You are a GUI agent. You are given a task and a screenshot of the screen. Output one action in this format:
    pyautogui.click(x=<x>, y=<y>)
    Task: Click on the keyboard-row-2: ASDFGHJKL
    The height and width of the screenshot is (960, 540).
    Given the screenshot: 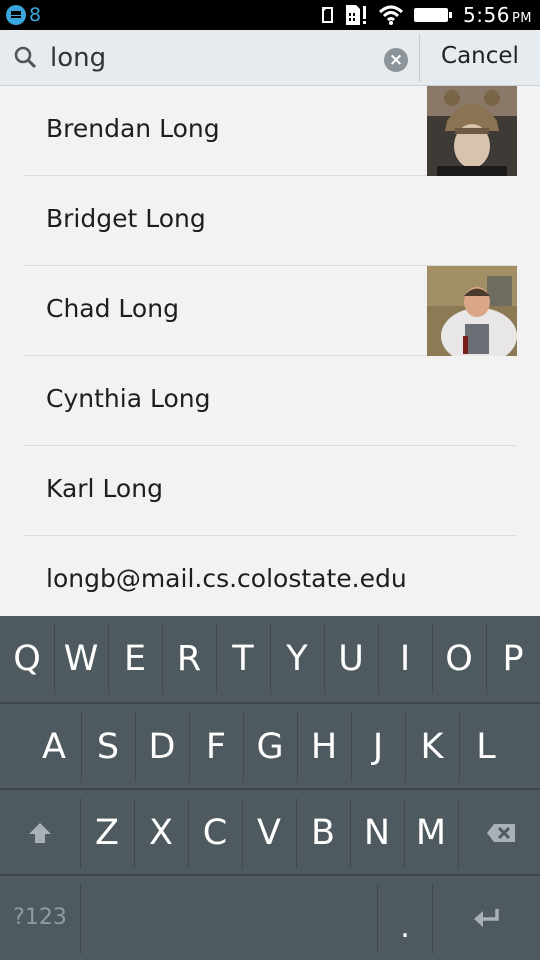 What is the action you would take?
    pyautogui.click(x=270, y=747)
    